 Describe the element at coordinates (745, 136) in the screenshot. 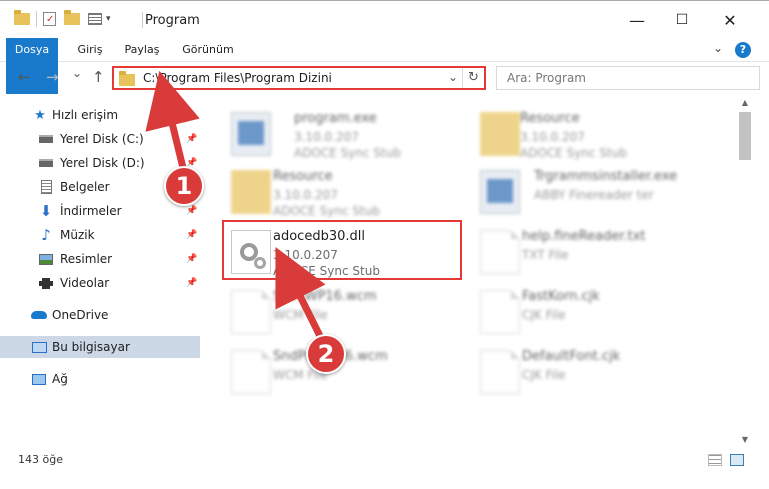

I see `scrollbar-thumb` at that location.